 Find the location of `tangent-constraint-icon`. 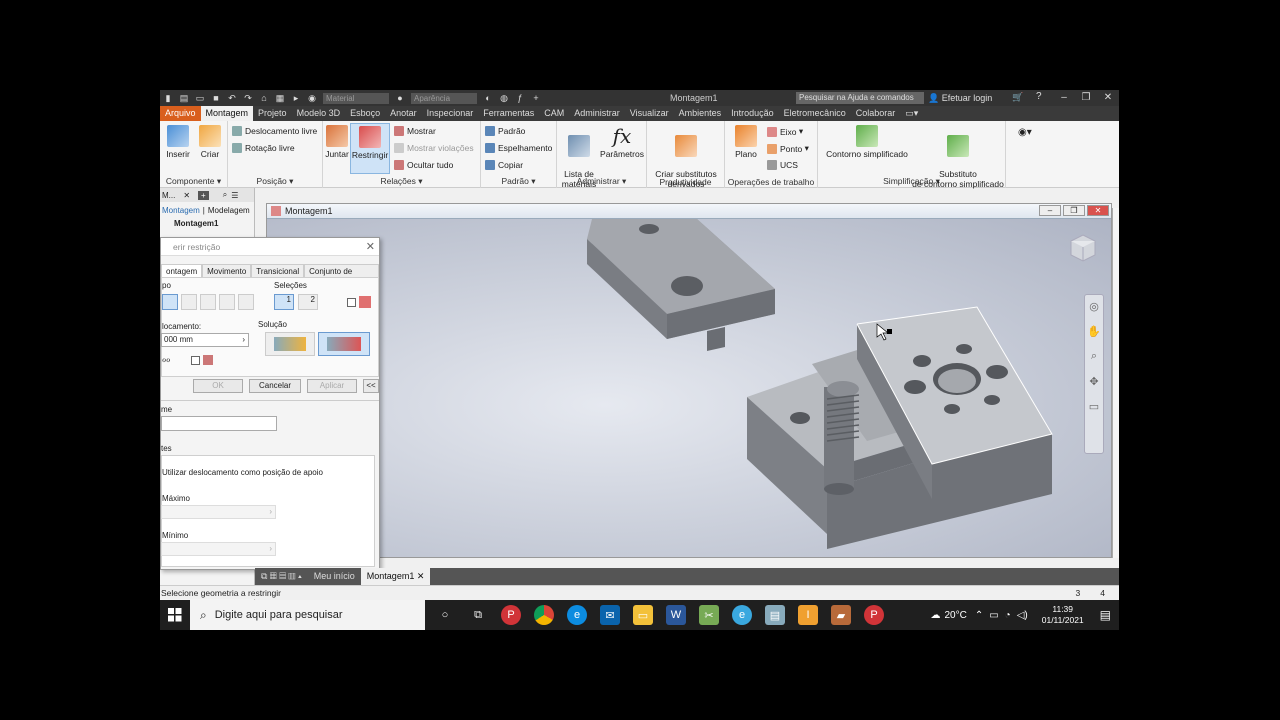

tangent-constraint-icon is located at coordinates (208, 302).